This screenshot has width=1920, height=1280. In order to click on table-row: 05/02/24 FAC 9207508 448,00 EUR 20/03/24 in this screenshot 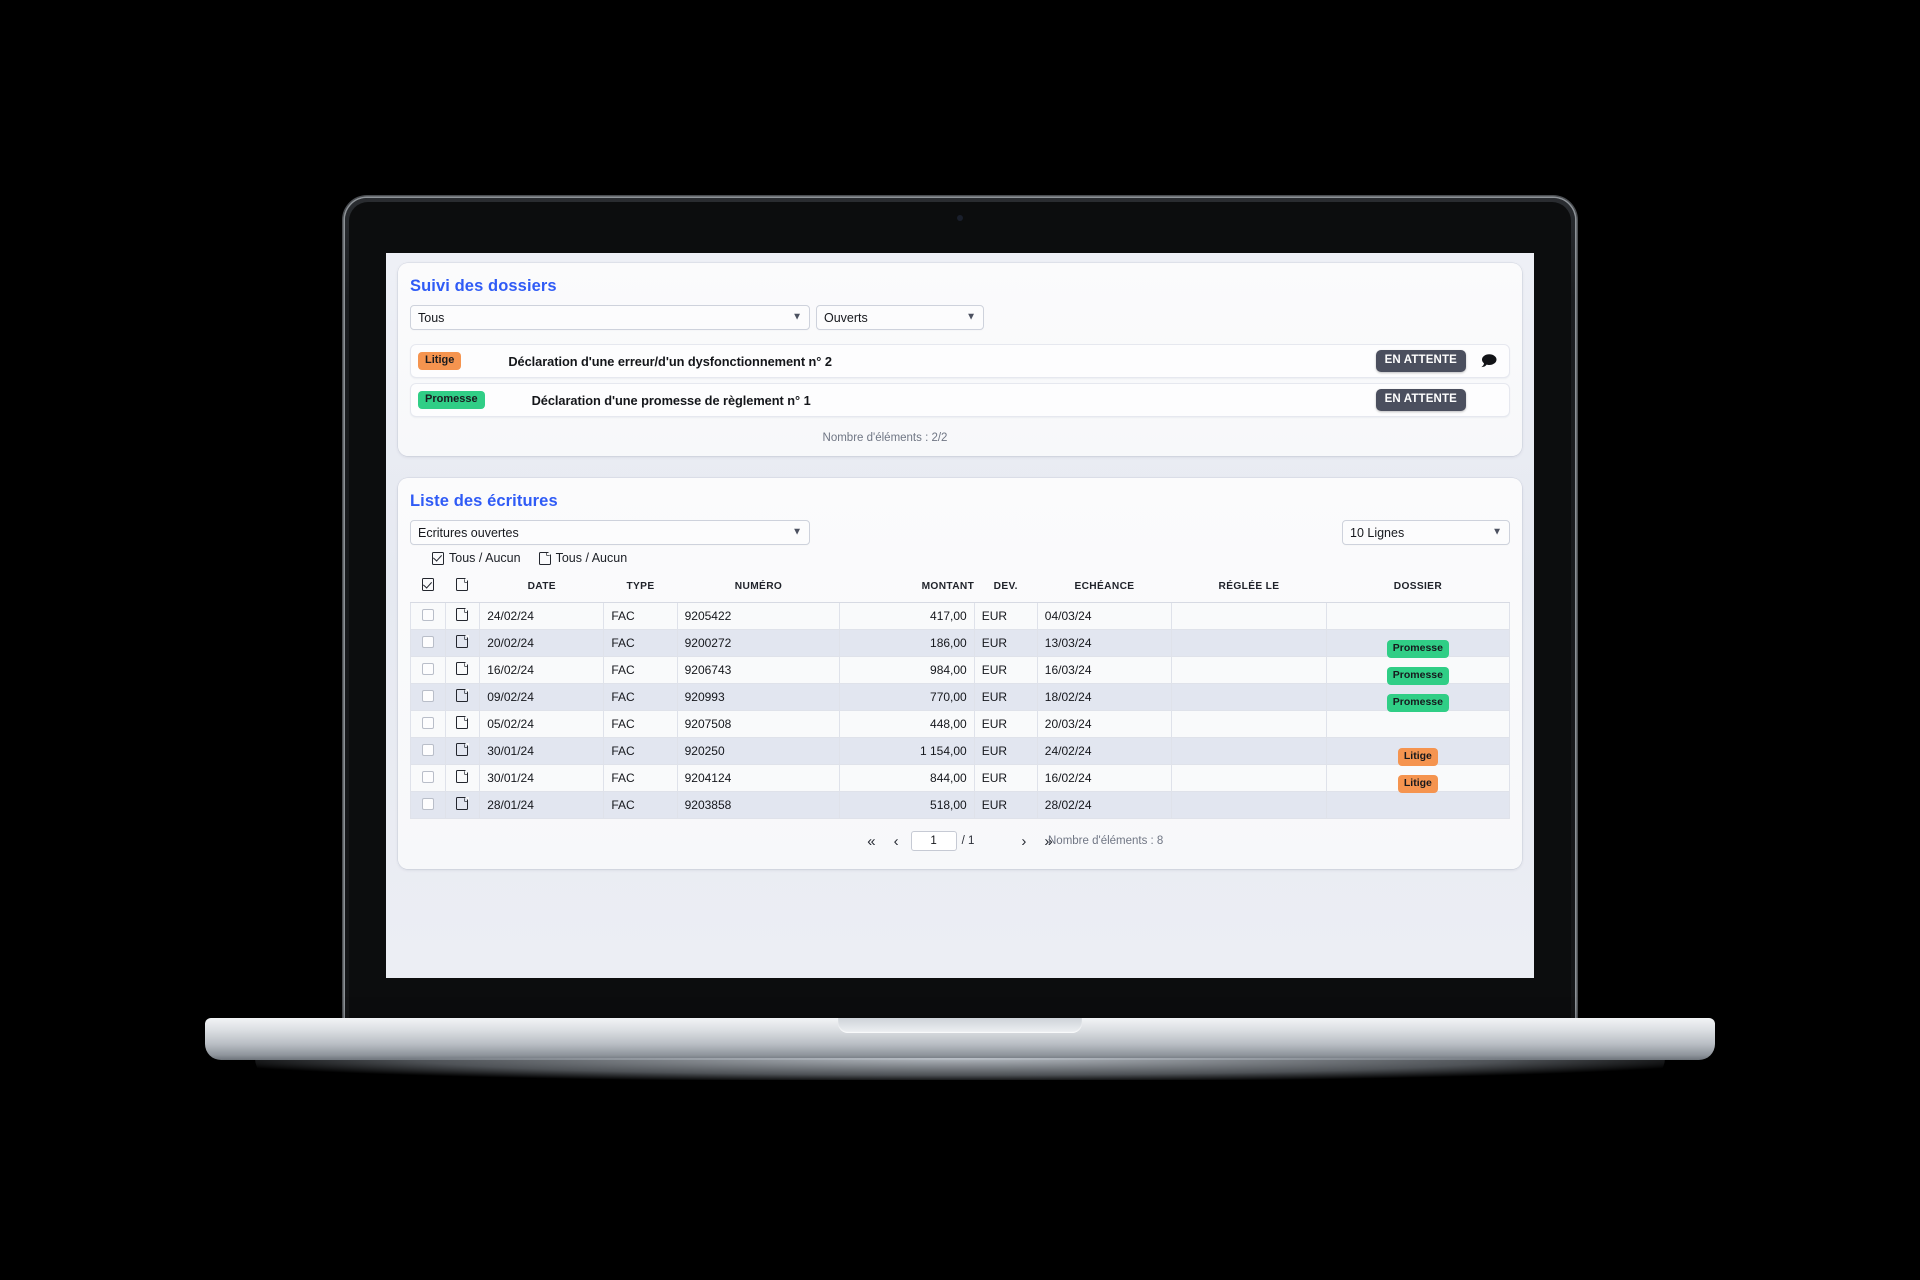, I will do `click(960, 724)`.